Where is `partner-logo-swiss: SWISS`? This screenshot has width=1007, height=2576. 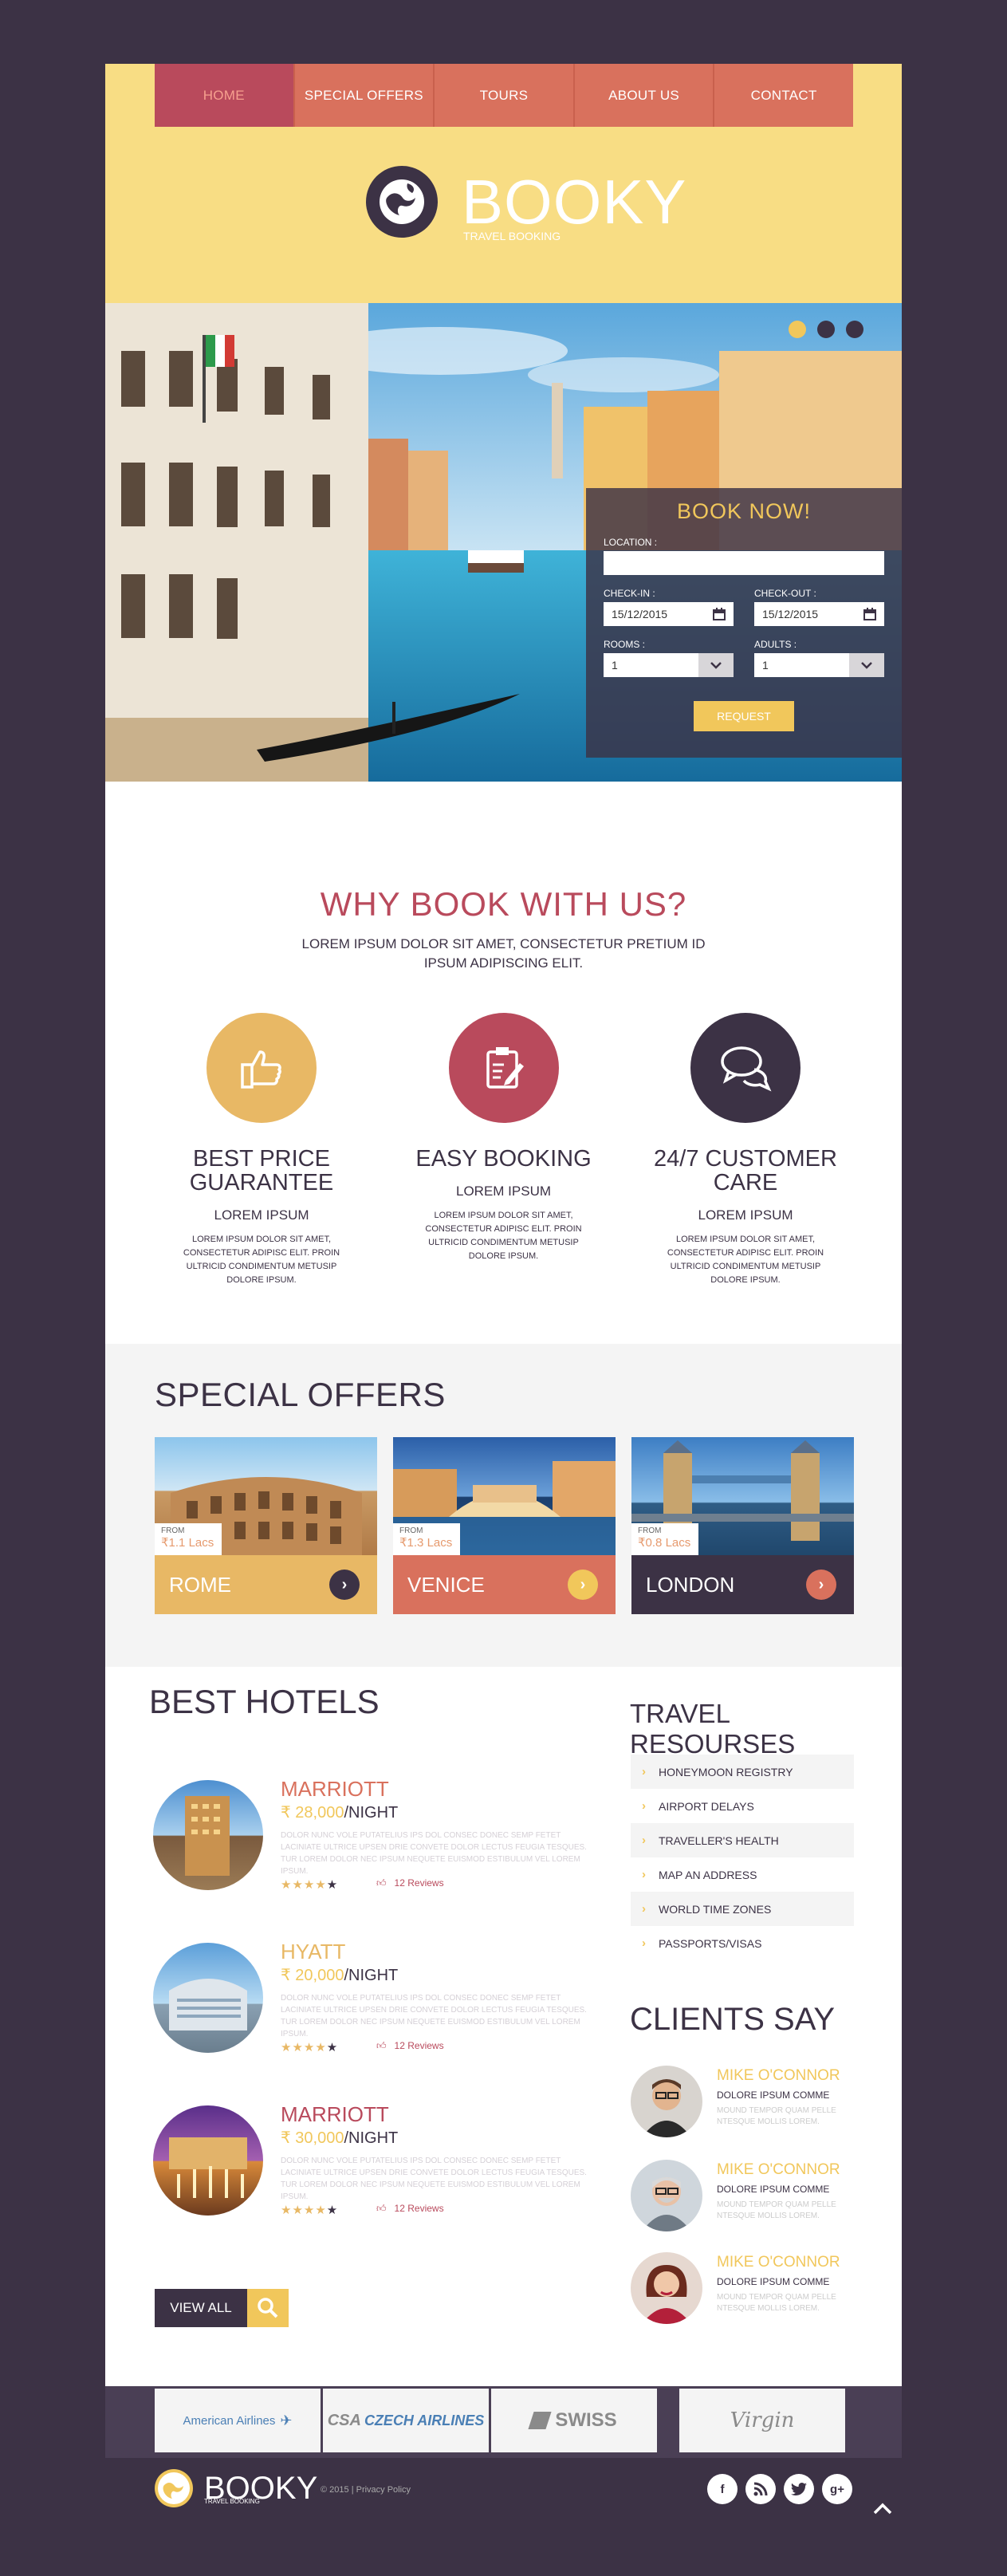
partner-logo-swiss: SWISS is located at coordinates (574, 2420).